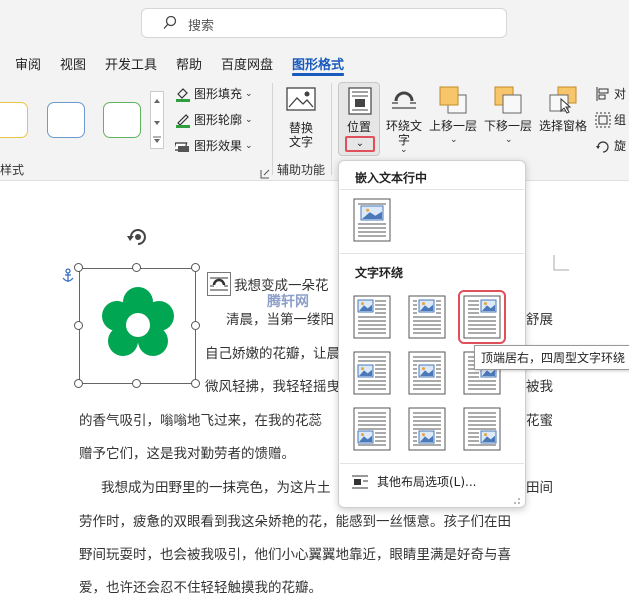 The width and height of the screenshot is (629, 608). Describe the element at coordinates (324, 23) in the screenshot. I see `search-box: 搜索` at that location.